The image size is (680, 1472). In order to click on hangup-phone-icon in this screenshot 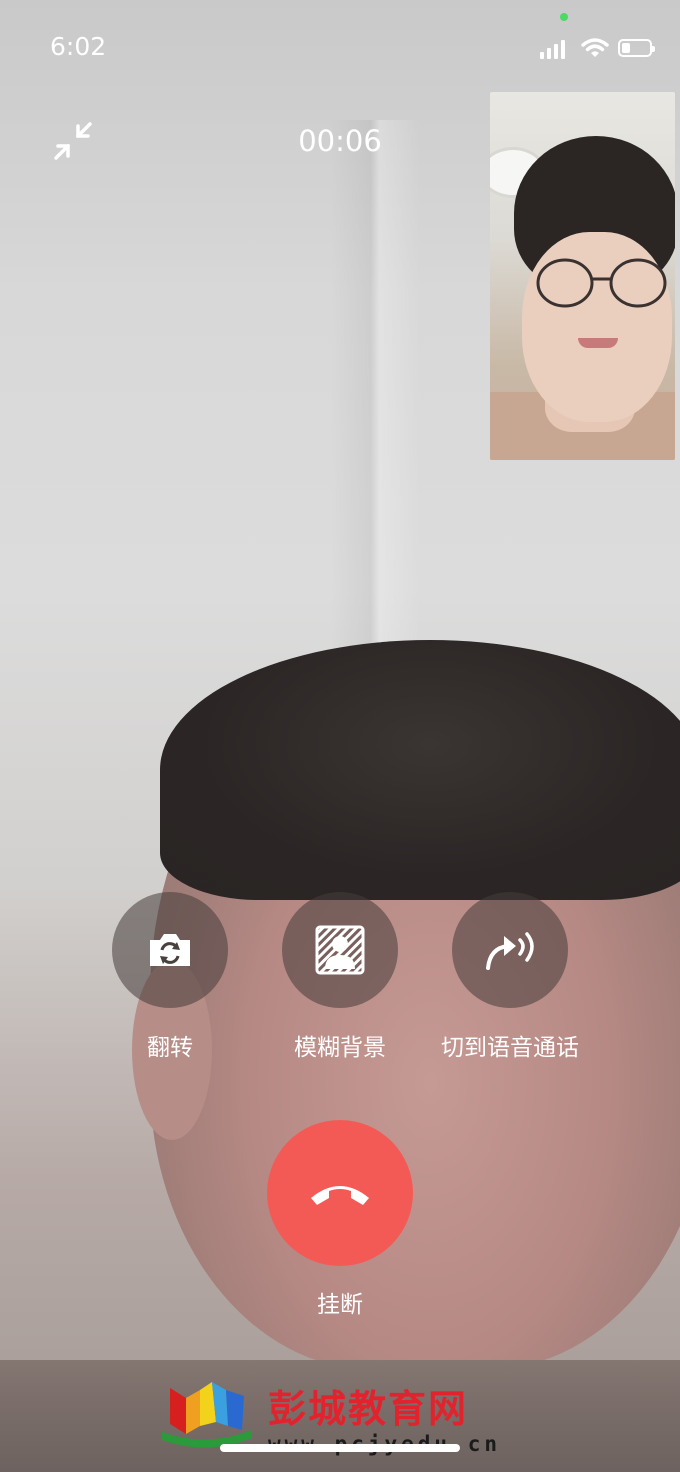, I will do `click(340, 1195)`.